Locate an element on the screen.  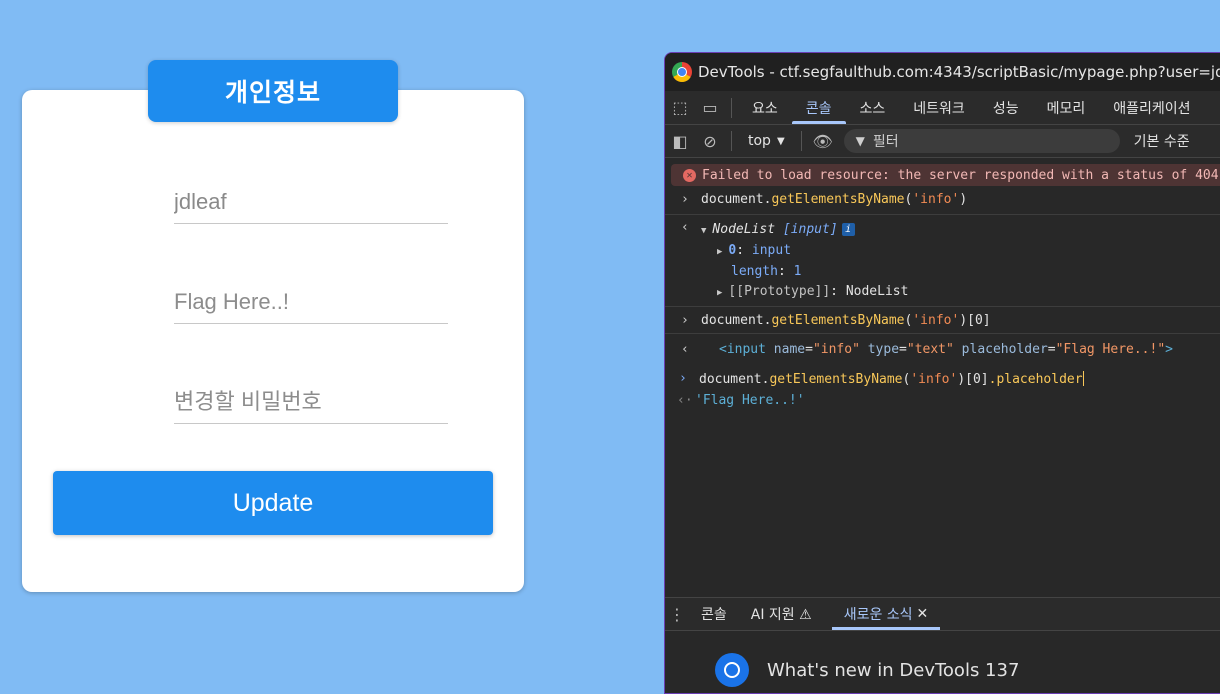
devtools-logo-icon is located at coordinates (732, 670).